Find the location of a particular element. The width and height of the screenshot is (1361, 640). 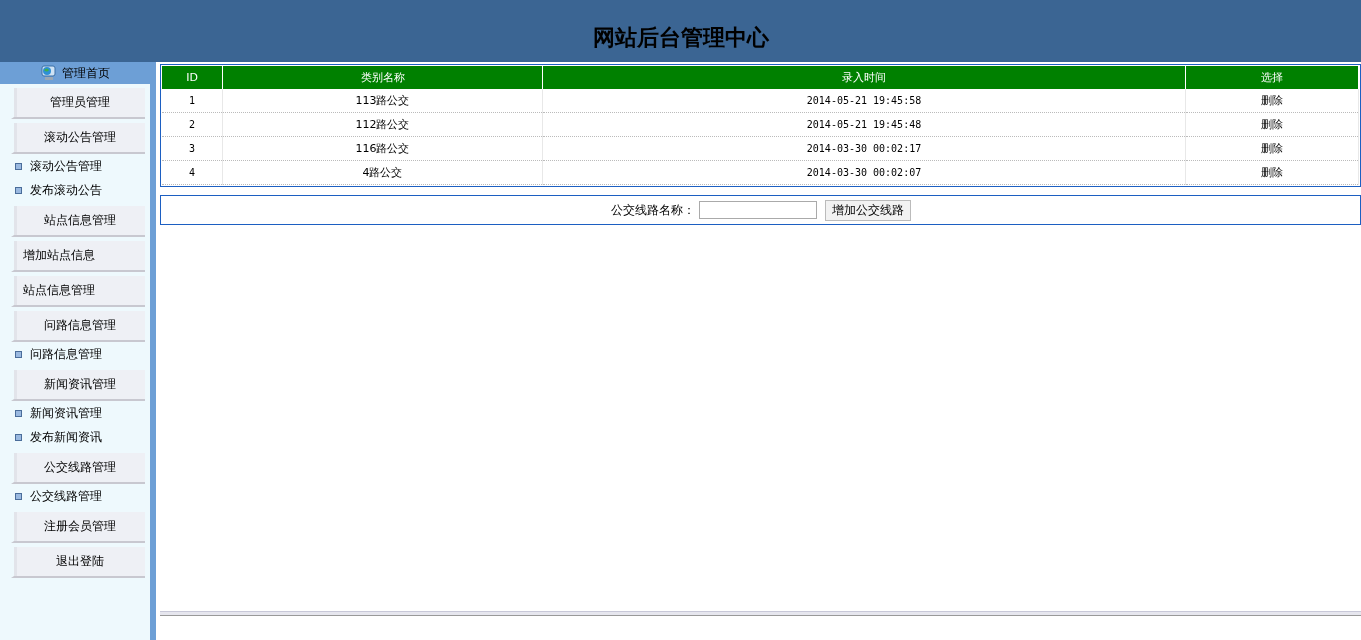

column-header: 录入时间 is located at coordinates (864, 77).